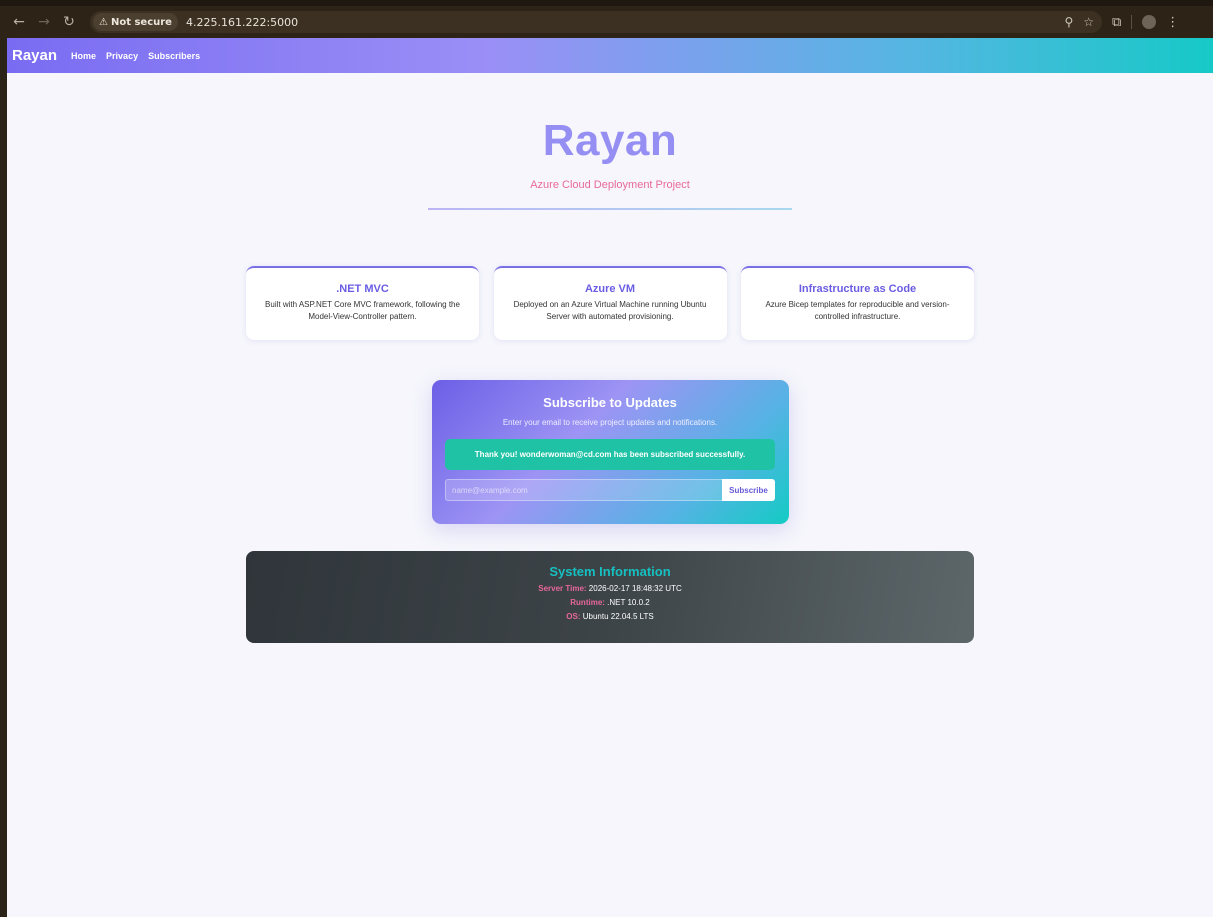 This screenshot has width=1213, height=917. Describe the element at coordinates (362, 289) in the screenshot. I see `feature-card-title: .NET MVC` at that location.